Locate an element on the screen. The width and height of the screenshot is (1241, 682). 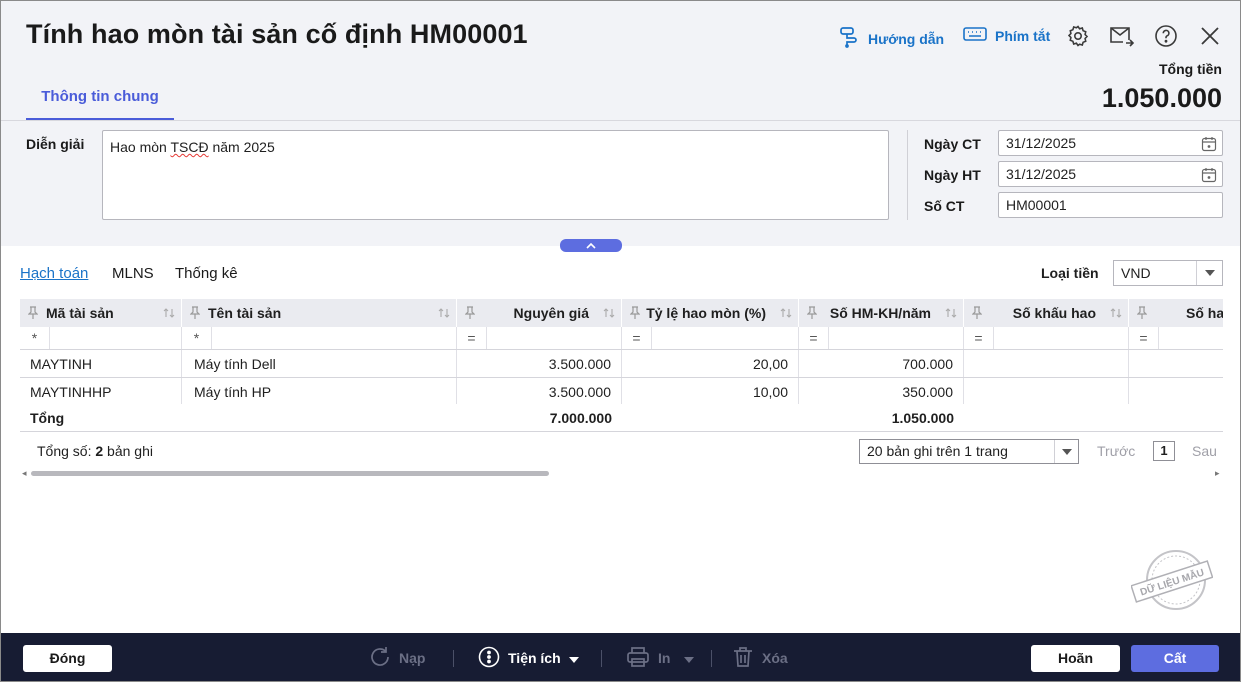
help-icon is located at coordinates (1166, 36).